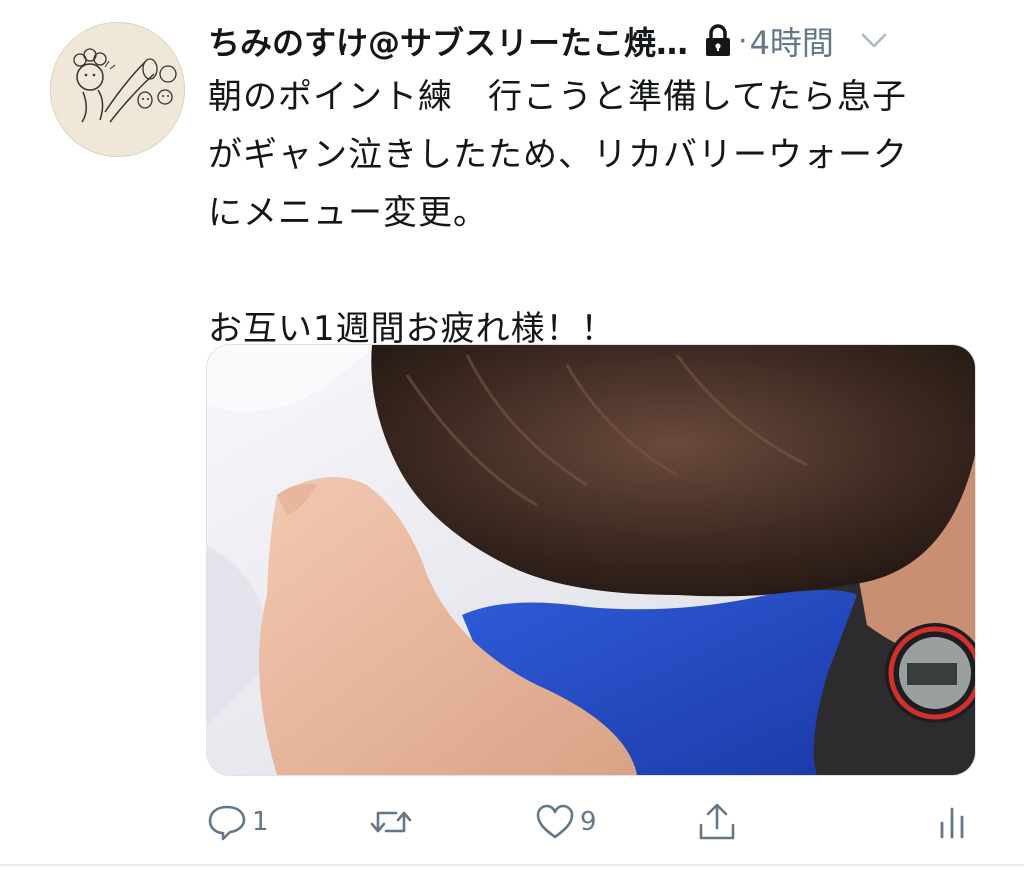 This screenshot has height=870, width=1024. What do you see at coordinates (260, 822) in the screenshot?
I see `reply-count: 1` at bounding box center [260, 822].